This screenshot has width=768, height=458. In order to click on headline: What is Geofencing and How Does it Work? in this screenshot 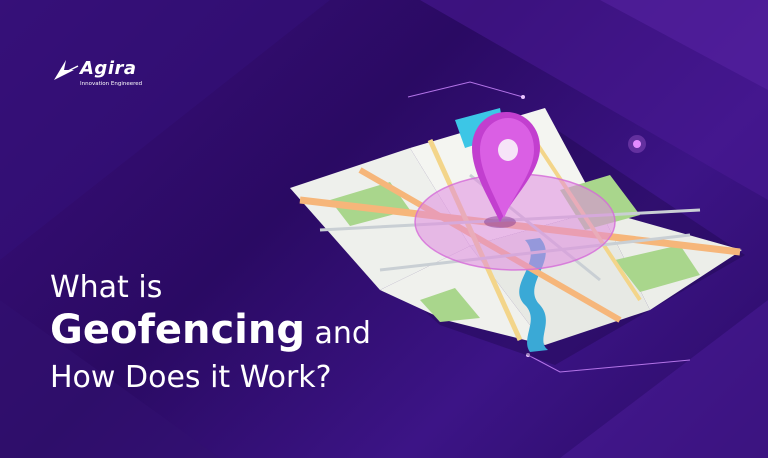, I will do `click(210, 334)`.